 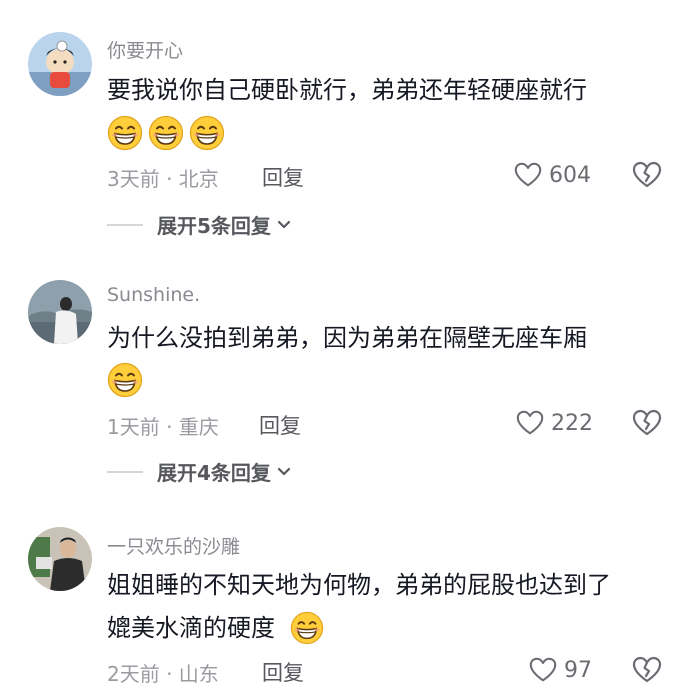 What do you see at coordinates (347, 90) in the screenshot?
I see `comment-text: 要我说你自己硬卧就行，弟弟还年轻硬座就行` at bounding box center [347, 90].